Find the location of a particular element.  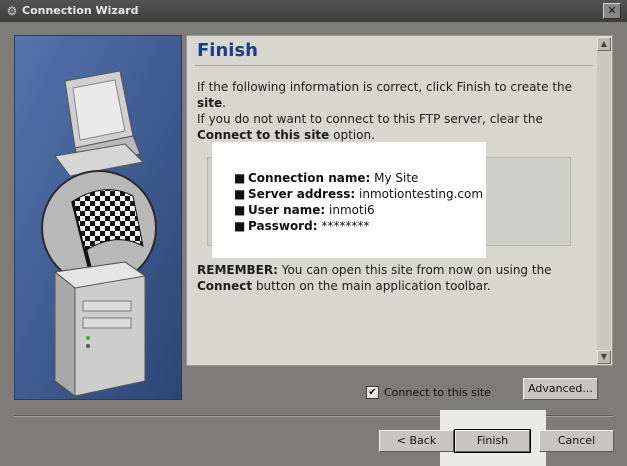

finish-button: Finish is located at coordinates (492, 441).